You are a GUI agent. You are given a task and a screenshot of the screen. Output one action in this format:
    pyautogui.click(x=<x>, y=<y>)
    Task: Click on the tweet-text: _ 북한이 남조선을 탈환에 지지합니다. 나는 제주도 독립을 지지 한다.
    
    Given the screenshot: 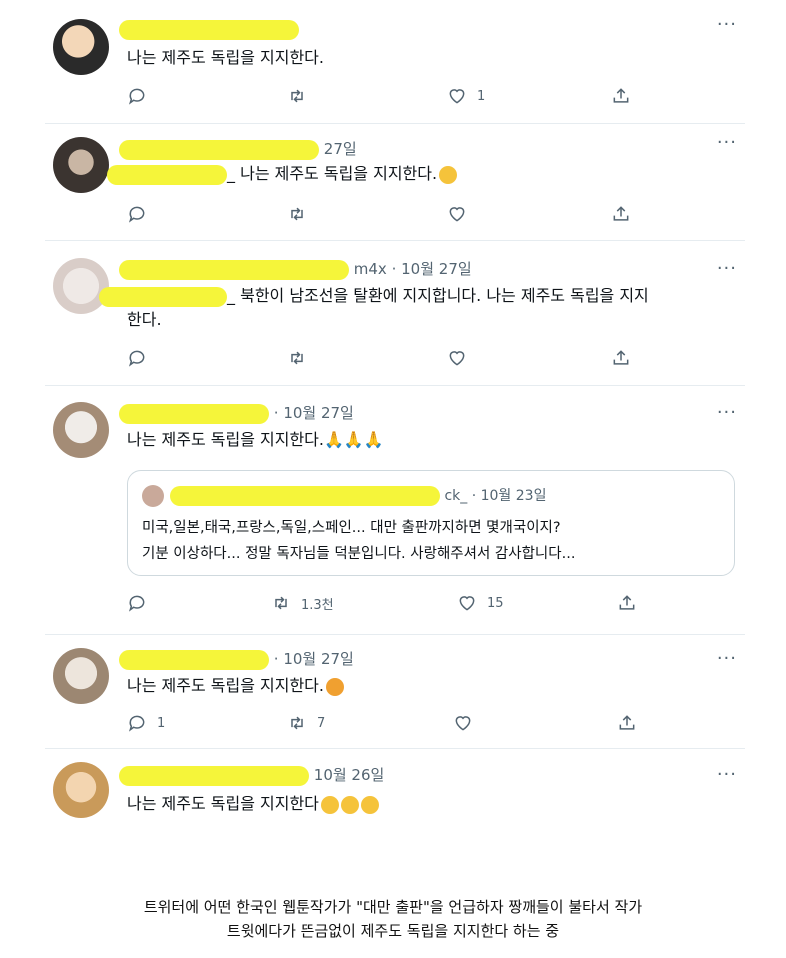 What is the action you would take?
    pyautogui.click(x=419, y=308)
    